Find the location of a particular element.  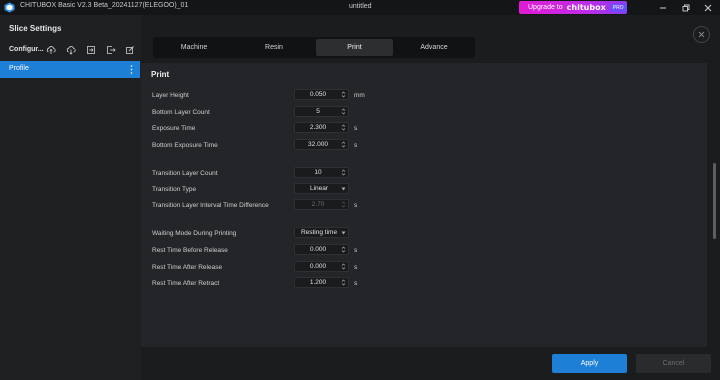

exposure-time-input: 2.300 is located at coordinates (321, 127).